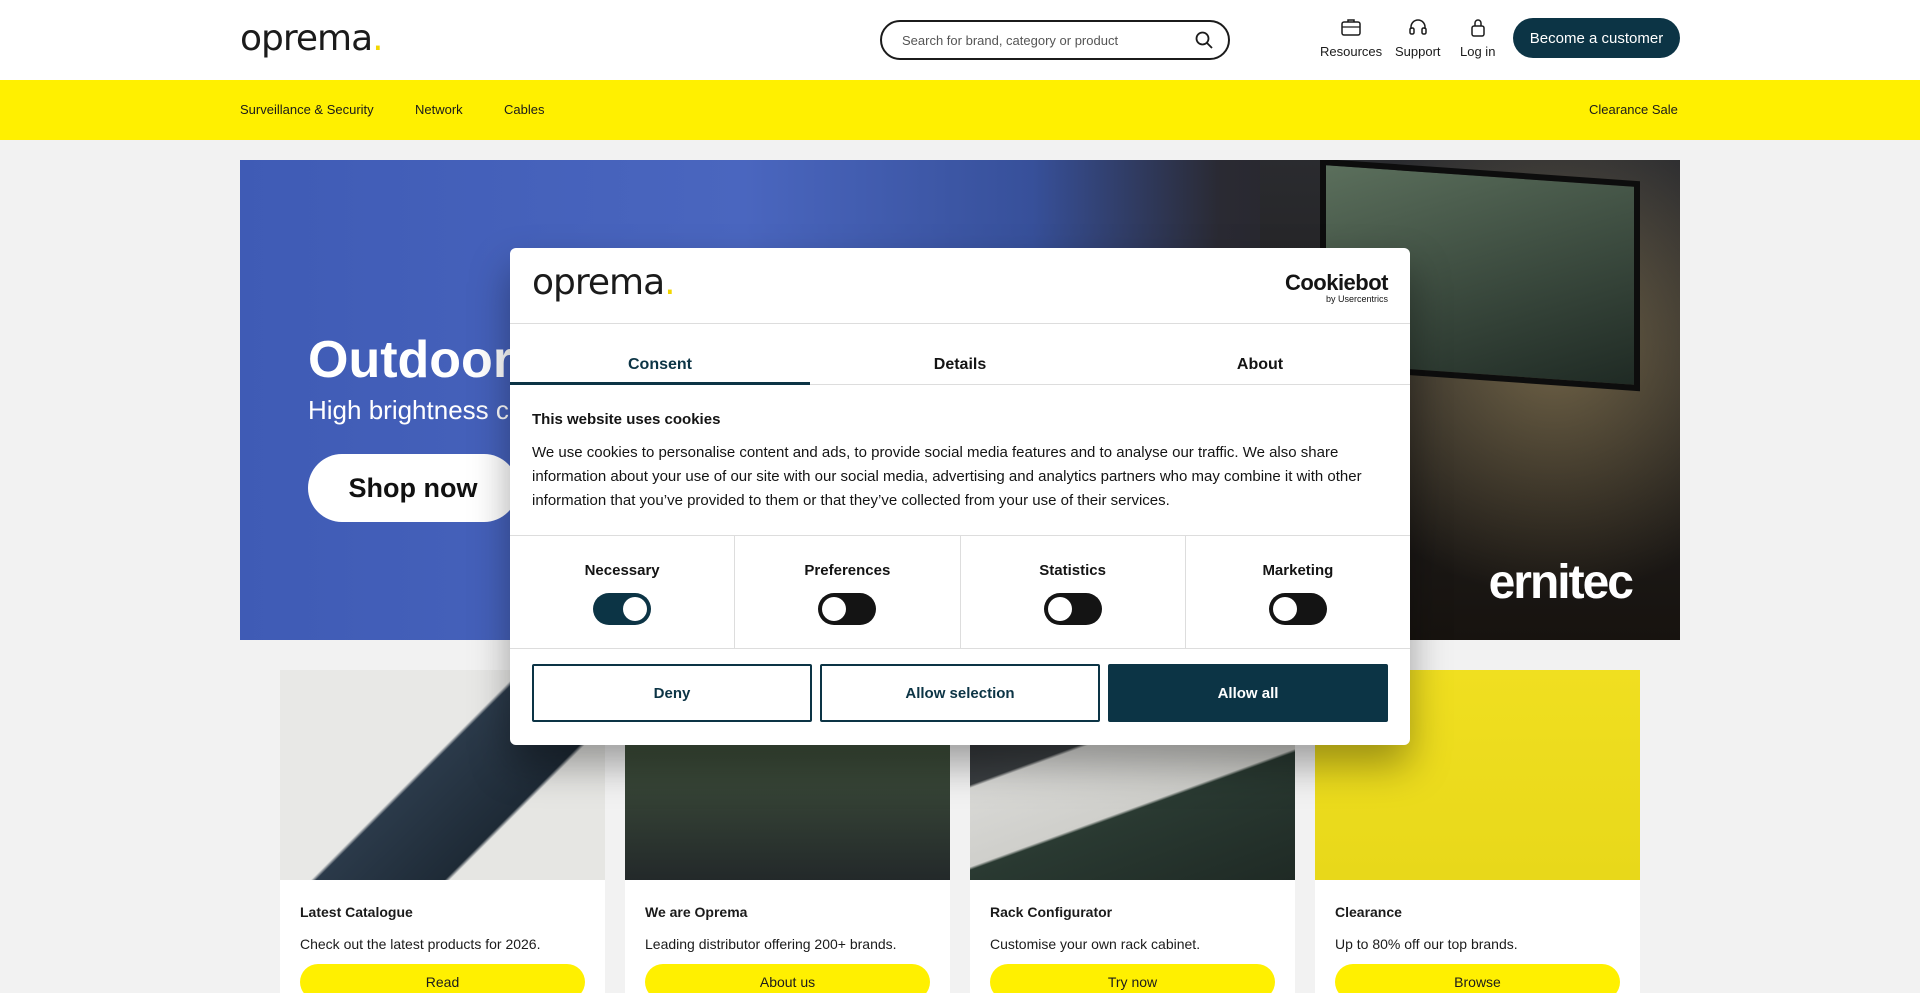 This screenshot has height=993, width=1920. What do you see at coordinates (1298, 570) in the screenshot?
I see `toggle-label: Marketing` at bounding box center [1298, 570].